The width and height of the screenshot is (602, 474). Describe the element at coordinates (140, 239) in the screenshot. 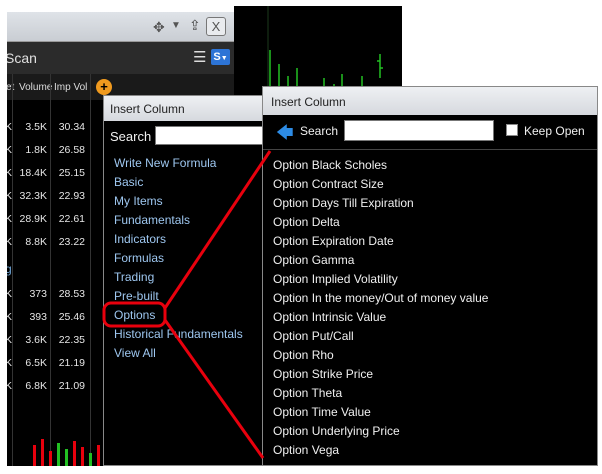

I see `category-indicators: Indicators` at that location.